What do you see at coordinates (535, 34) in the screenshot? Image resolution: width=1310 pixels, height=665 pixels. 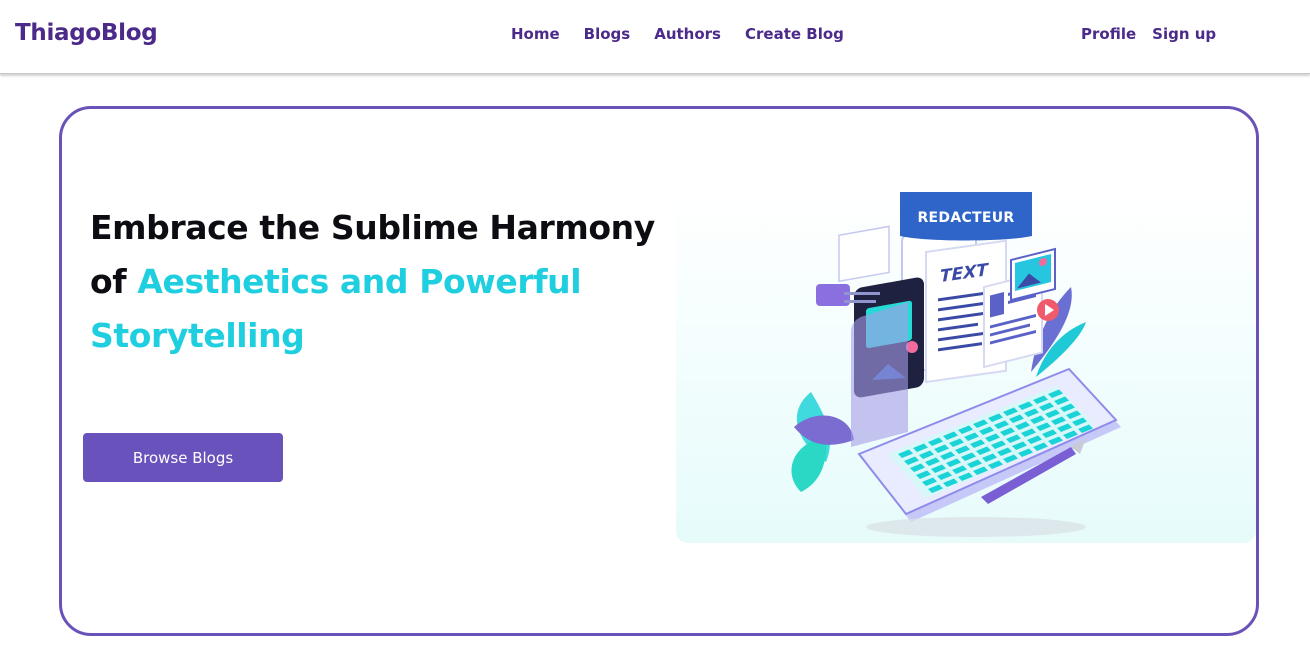 I see `nav-home-link: Home` at bounding box center [535, 34].